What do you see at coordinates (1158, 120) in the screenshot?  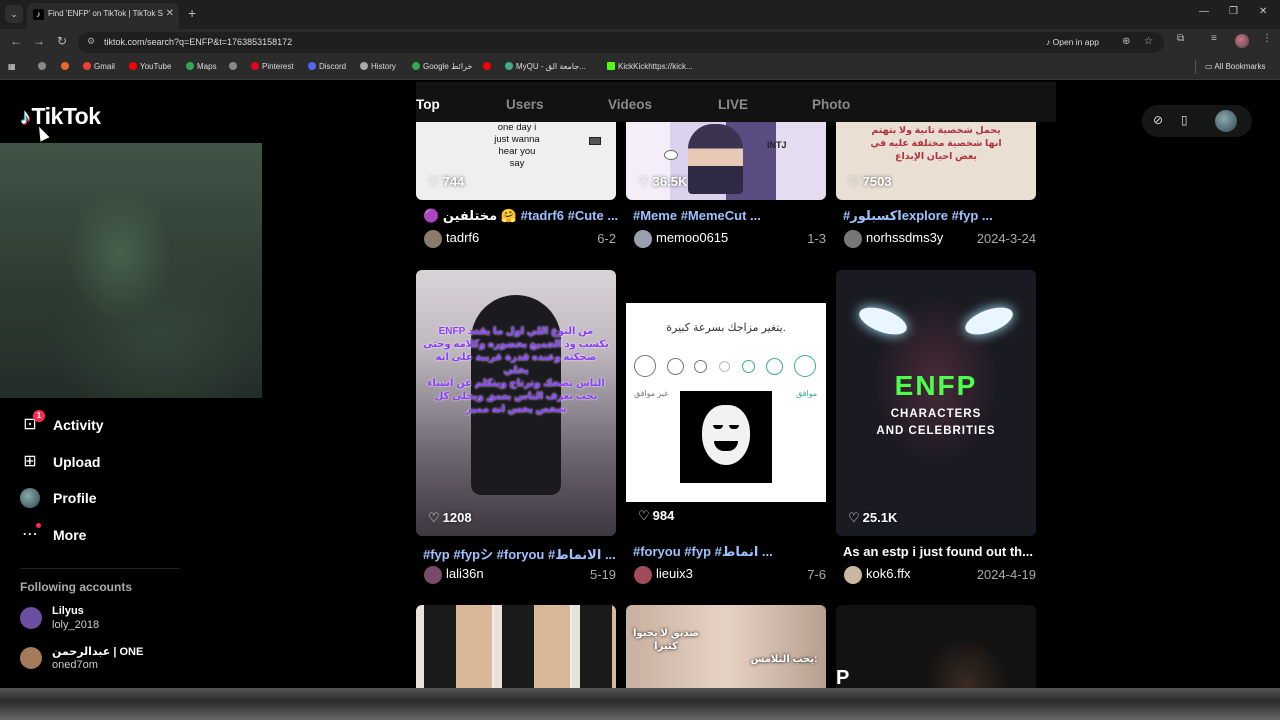 I see `compass-icon: ⊘` at bounding box center [1158, 120].